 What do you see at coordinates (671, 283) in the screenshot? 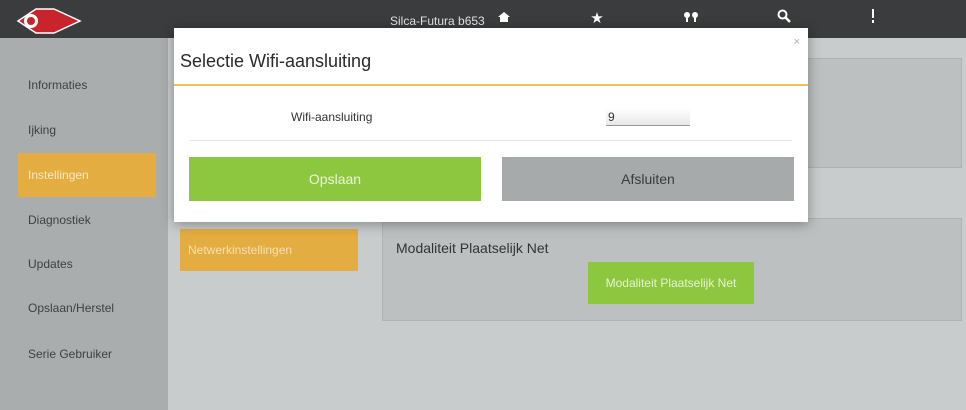
I see `modality-button: Modaliteit Plaatselijk Net` at bounding box center [671, 283].